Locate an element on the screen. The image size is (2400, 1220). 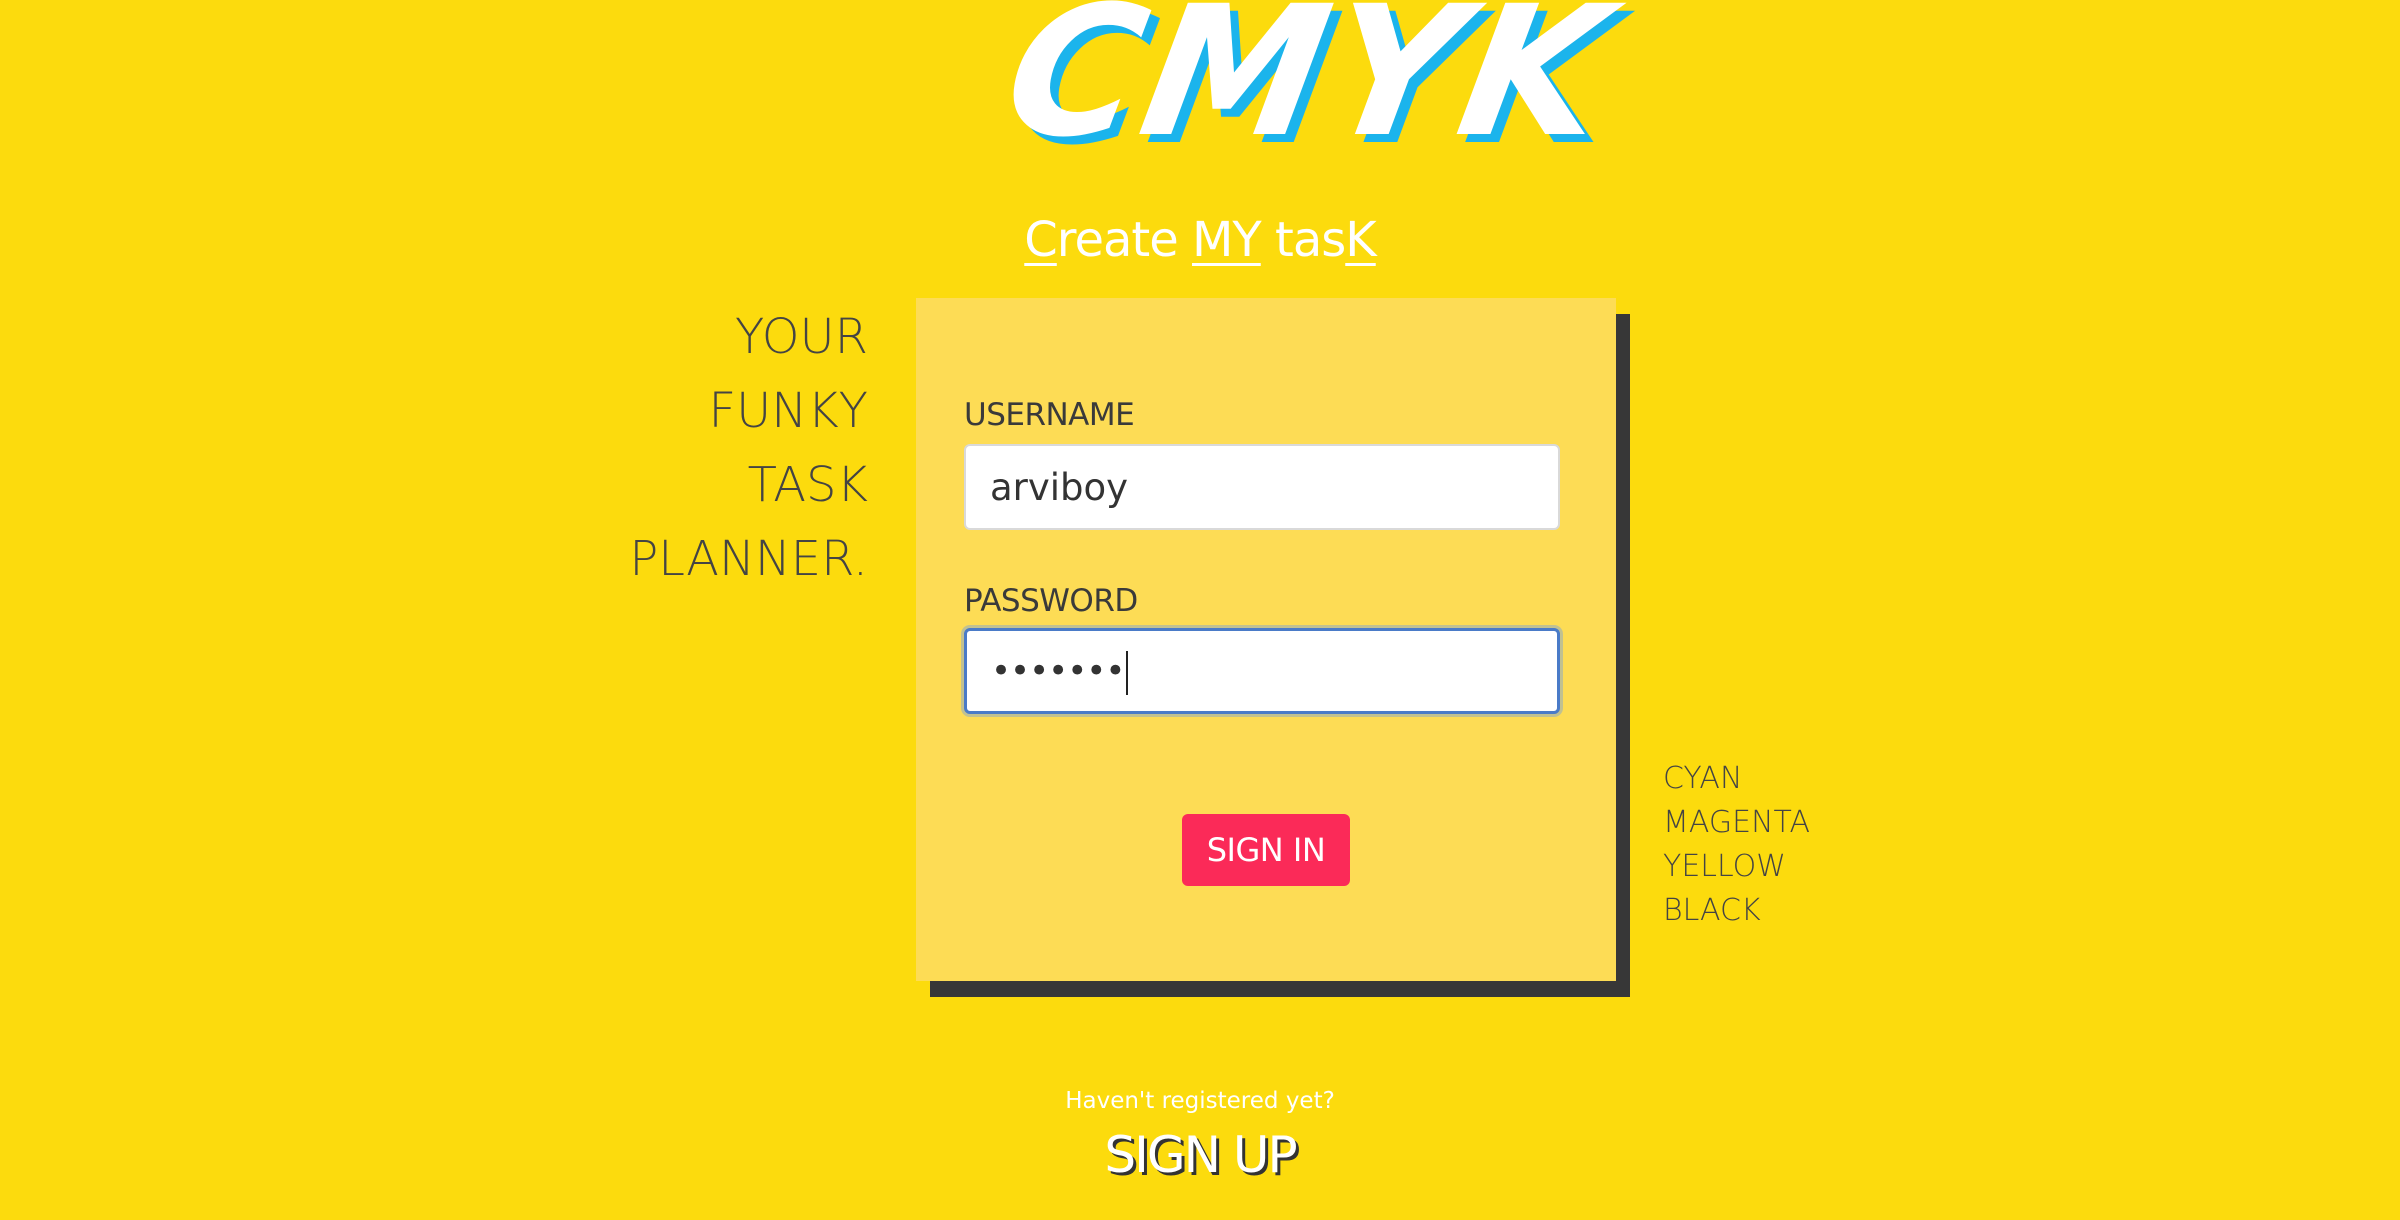
sign-in-button: SIGN IN is located at coordinates (1266, 850).